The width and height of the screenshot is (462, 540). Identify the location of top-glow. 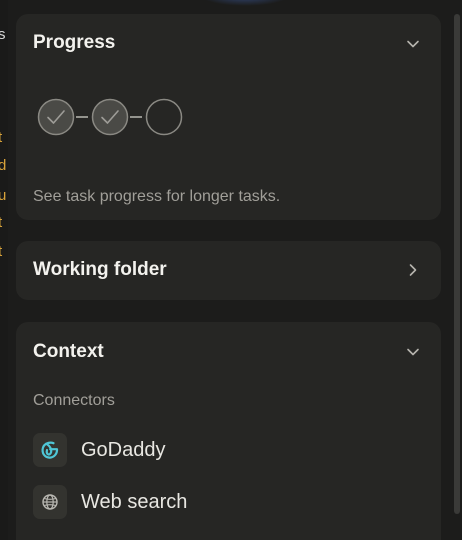
(245, 3).